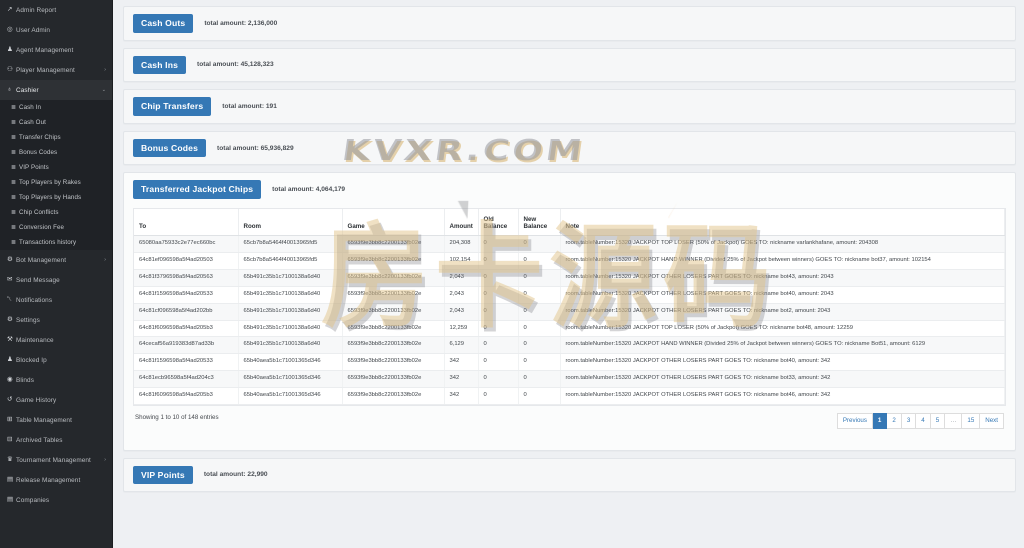 The height and width of the screenshot is (548, 1024). What do you see at coordinates (938, 420) in the screenshot?
I see `pagination-page-5: 5` at bounding box center [938, 420].